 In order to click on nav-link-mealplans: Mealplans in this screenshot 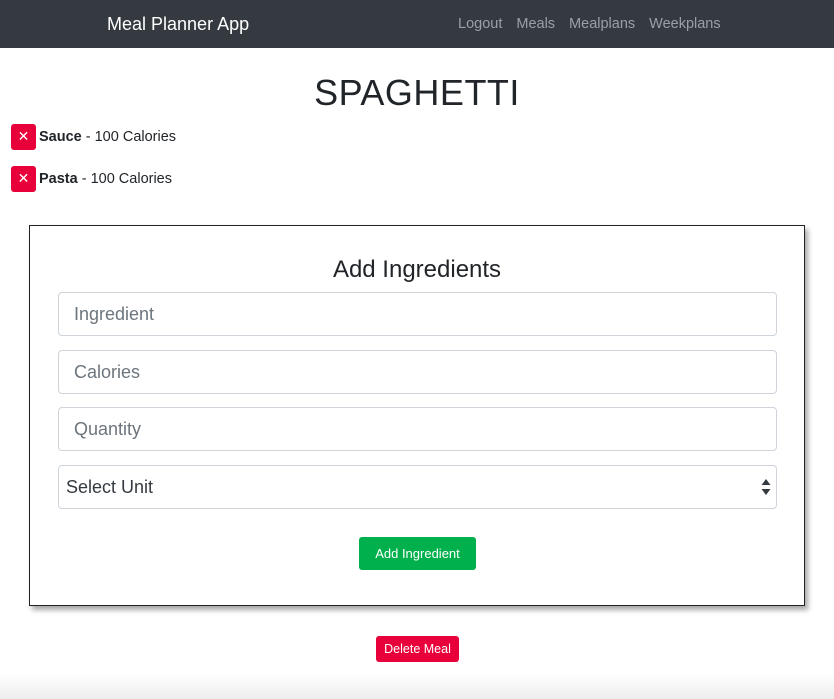, I will do `click(602, 24)`.